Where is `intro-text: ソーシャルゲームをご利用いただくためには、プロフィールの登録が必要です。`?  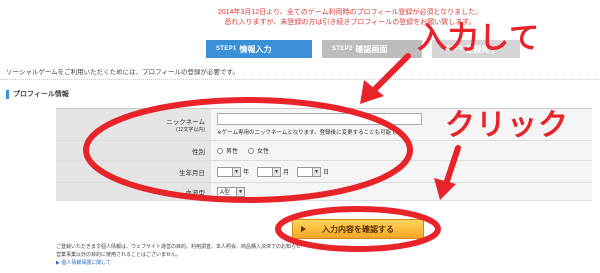
intro-text: ソーシャルゲームをご利用いただくためには、プロフィールの登録が必要です。 is located at coordinates (300, 74).